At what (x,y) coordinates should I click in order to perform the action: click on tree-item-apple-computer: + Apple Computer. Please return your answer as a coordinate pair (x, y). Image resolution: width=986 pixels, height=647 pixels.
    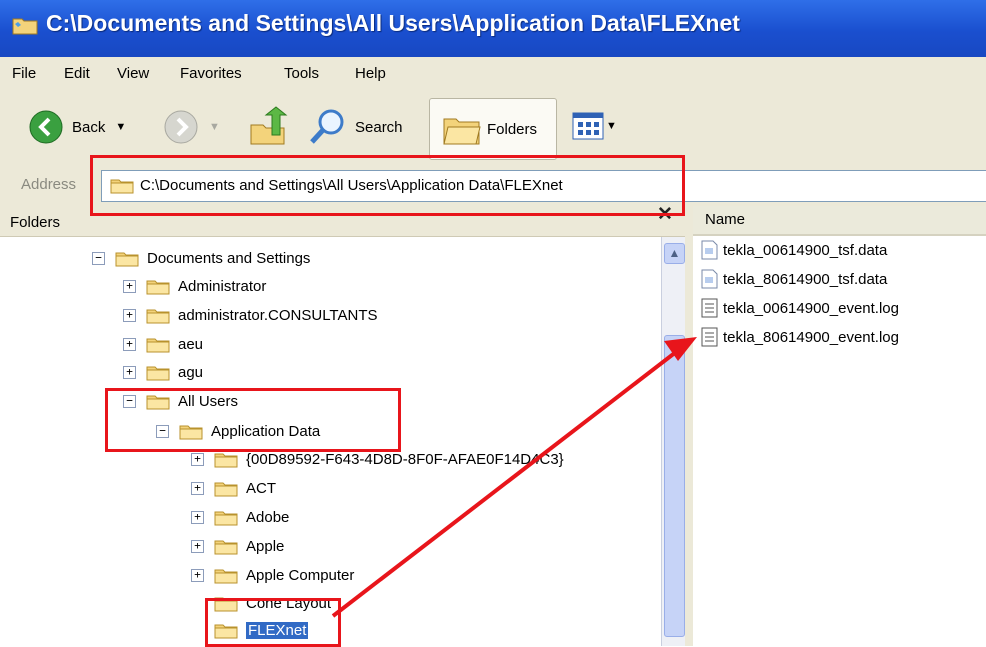
    Looking at the image, I should click on (272, 575).